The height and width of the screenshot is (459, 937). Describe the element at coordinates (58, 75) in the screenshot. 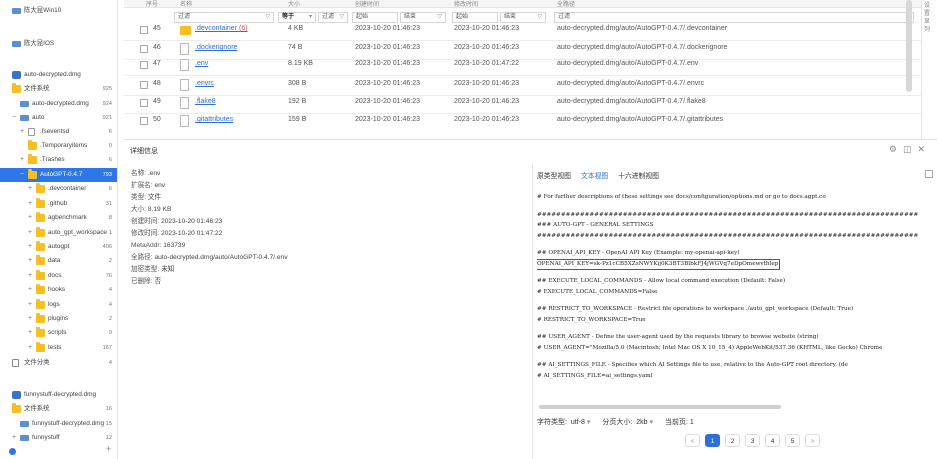

I see `tree-item: auto-decrypted.dmg` at that location.